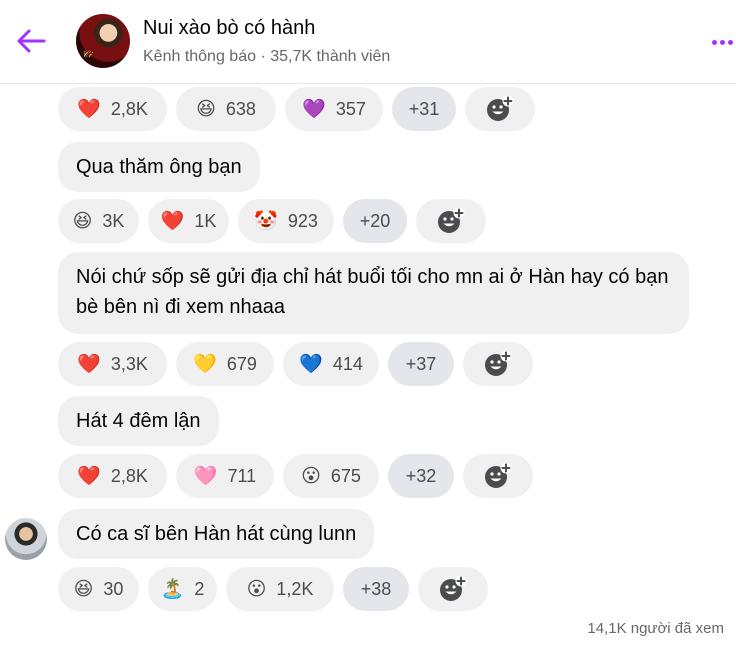  I want to click on reaction-bar: 😆 30 🏝️ 2 😮 1,2K +38, so click(273, 589).